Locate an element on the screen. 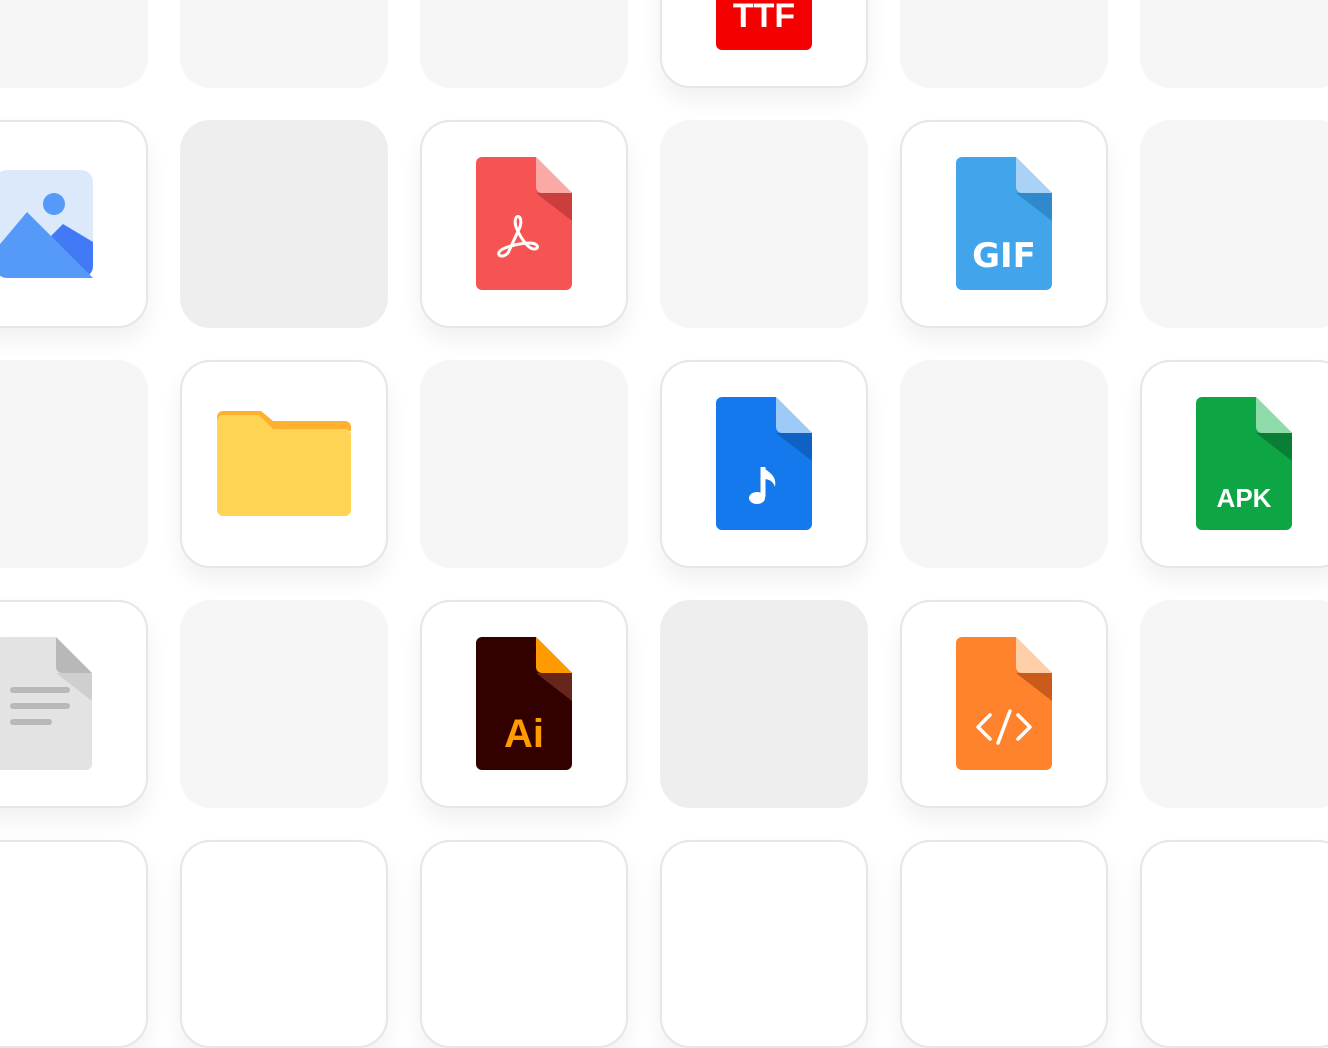 This screenshot has height=1048, width=1328. file-tile-apk-file: APK is located at coordinates (1234, 464).